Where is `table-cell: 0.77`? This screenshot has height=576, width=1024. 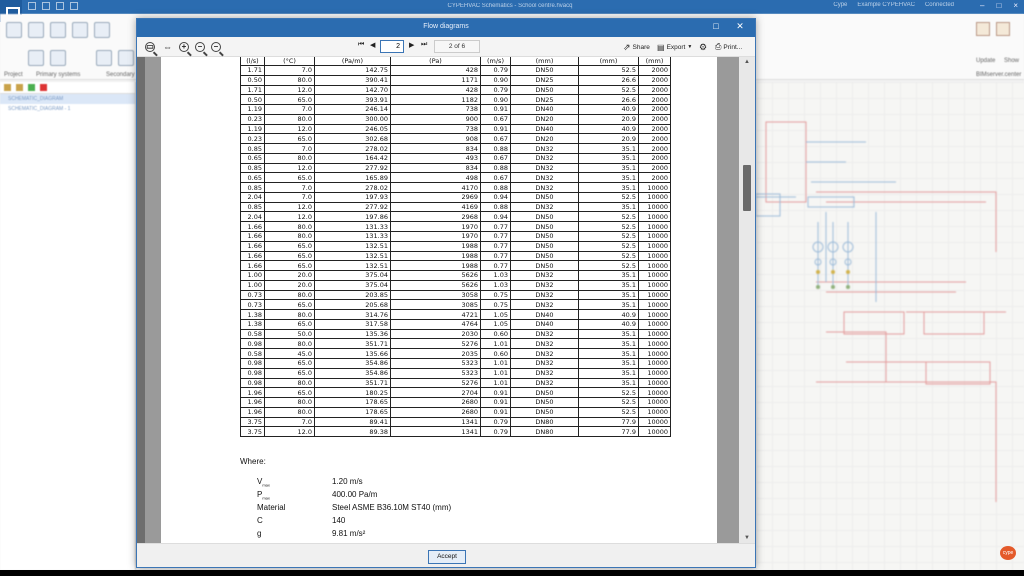
table-cell: 0.77 is located at coordinates (495, 227).